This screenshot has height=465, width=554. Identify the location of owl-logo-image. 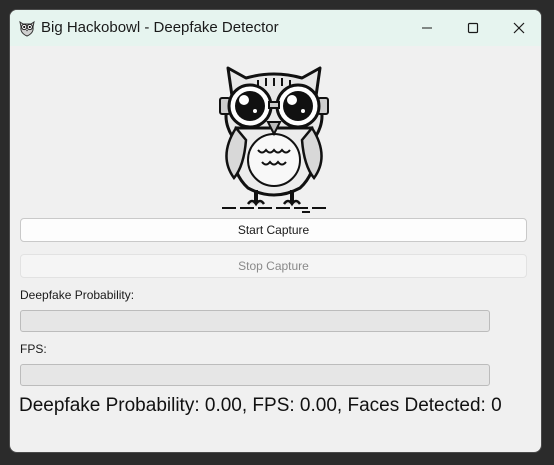
(274, 135).